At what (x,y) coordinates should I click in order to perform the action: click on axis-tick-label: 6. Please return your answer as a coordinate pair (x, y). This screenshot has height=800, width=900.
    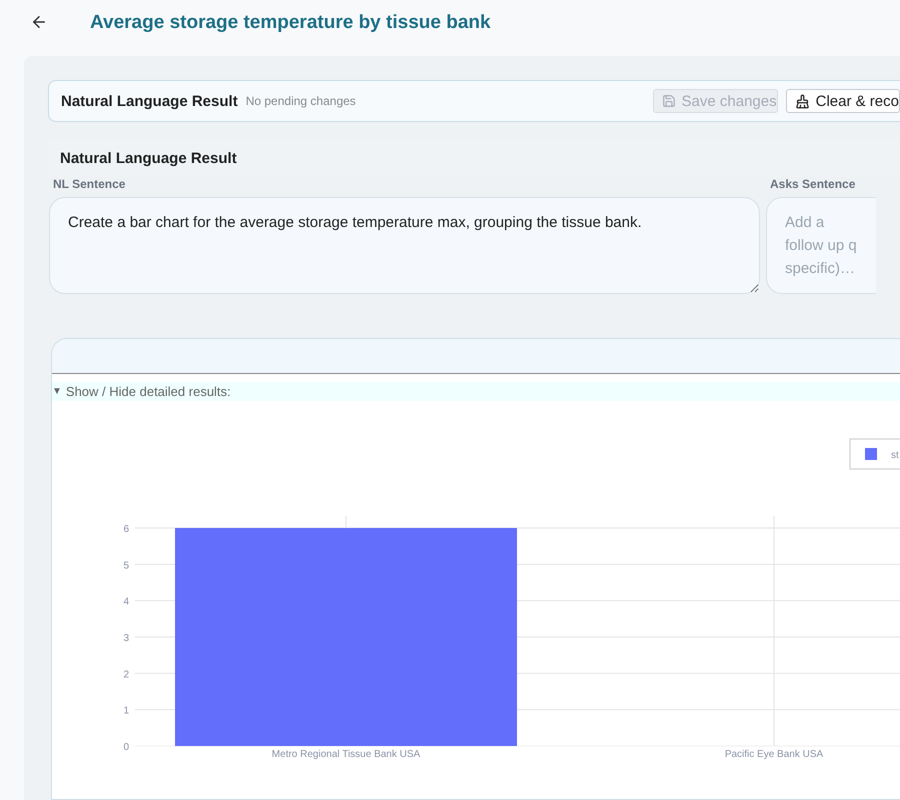
    Looking at the image, I should click on (126, 529).